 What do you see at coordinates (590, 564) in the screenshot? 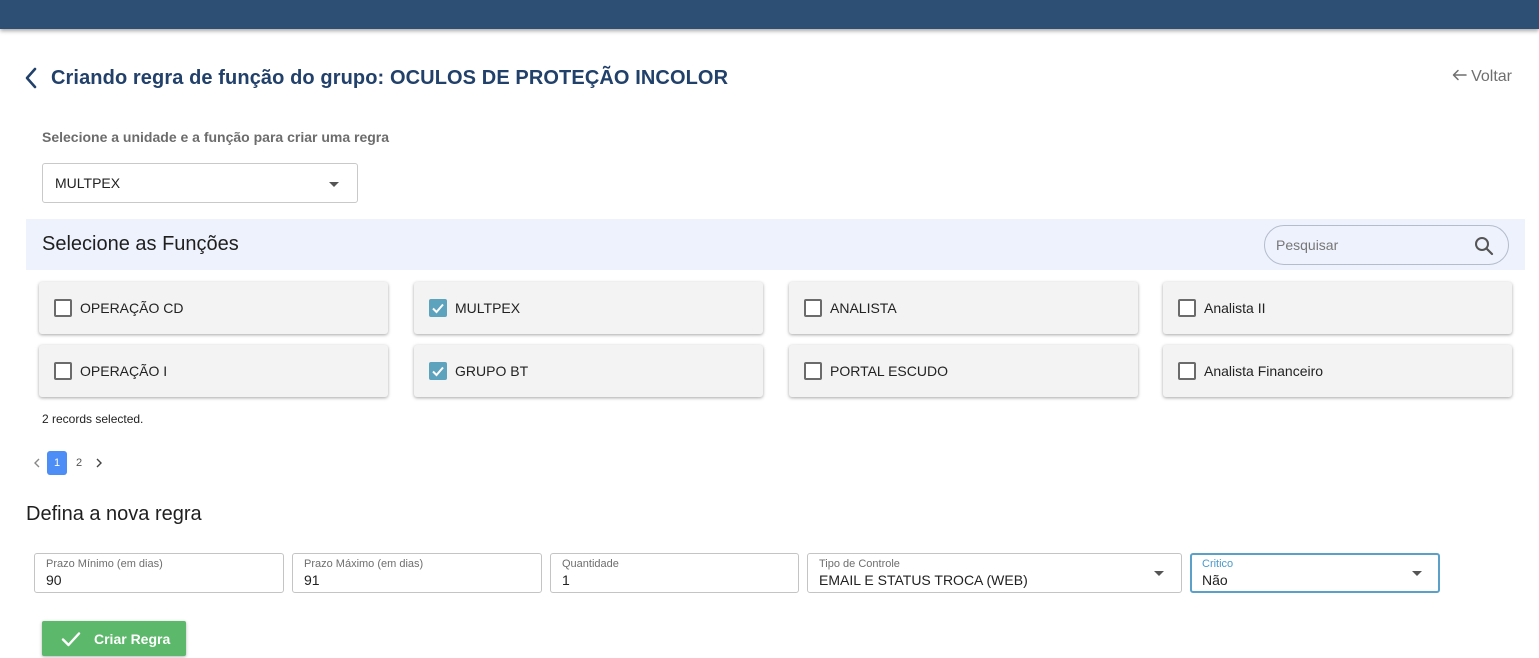
I see `field-label: Quantidade` at bounding box center [590, 564].